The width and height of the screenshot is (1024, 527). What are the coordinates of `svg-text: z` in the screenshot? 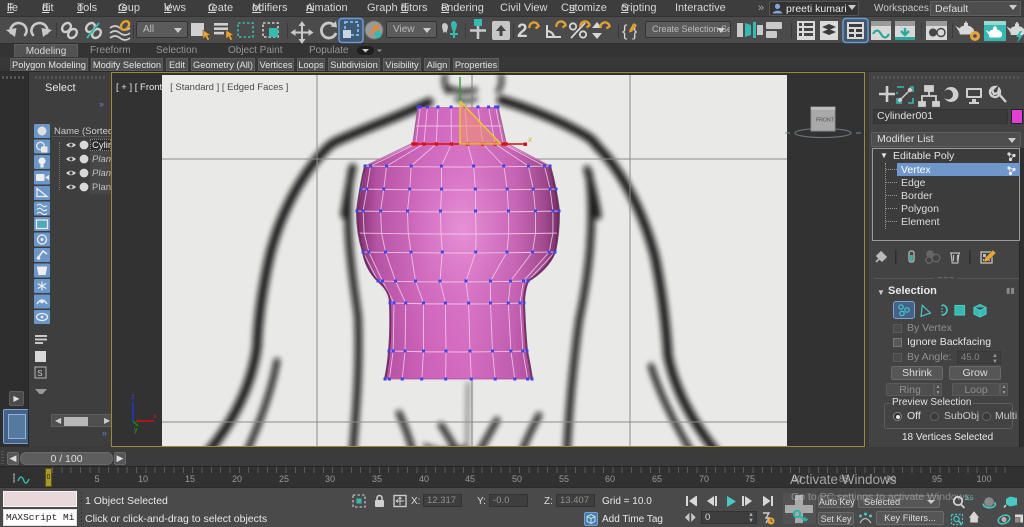 It's located at (133, 397).